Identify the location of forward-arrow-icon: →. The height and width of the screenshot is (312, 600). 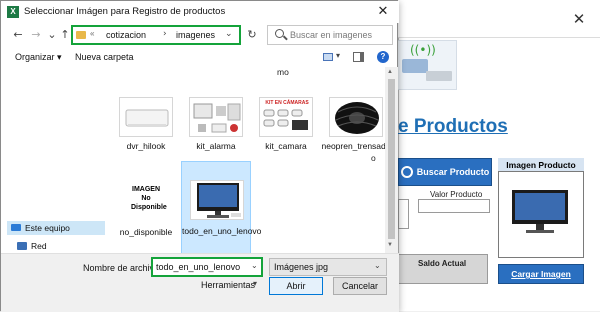
(36, 35).